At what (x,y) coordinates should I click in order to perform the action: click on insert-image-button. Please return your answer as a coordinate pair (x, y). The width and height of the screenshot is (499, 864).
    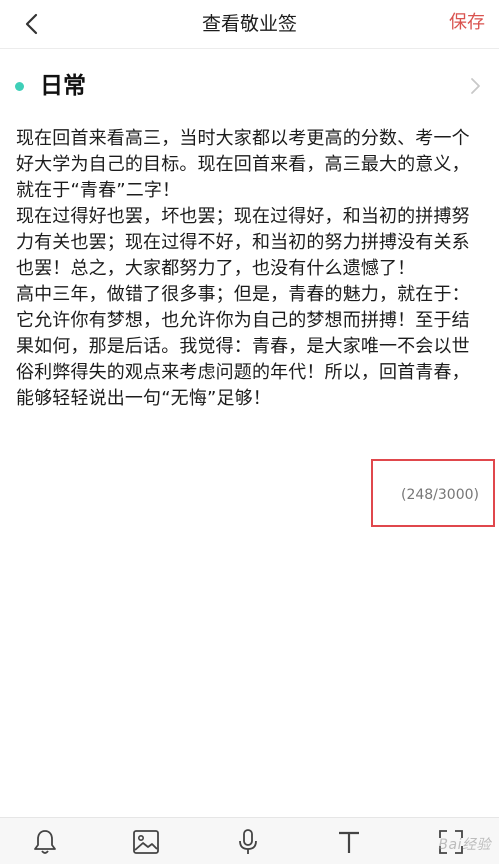
    Looking at the image, I should click on (146, 842).